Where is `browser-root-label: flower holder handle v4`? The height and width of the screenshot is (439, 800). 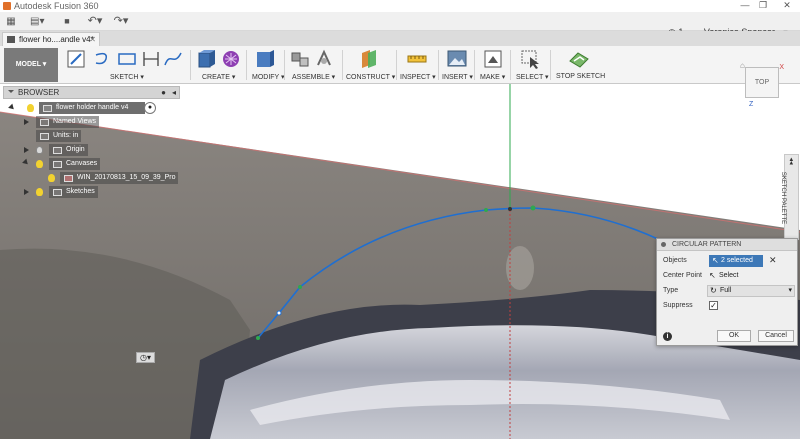
browser-root-label: flower holder handle v4 is located at coordinates (92, 108).